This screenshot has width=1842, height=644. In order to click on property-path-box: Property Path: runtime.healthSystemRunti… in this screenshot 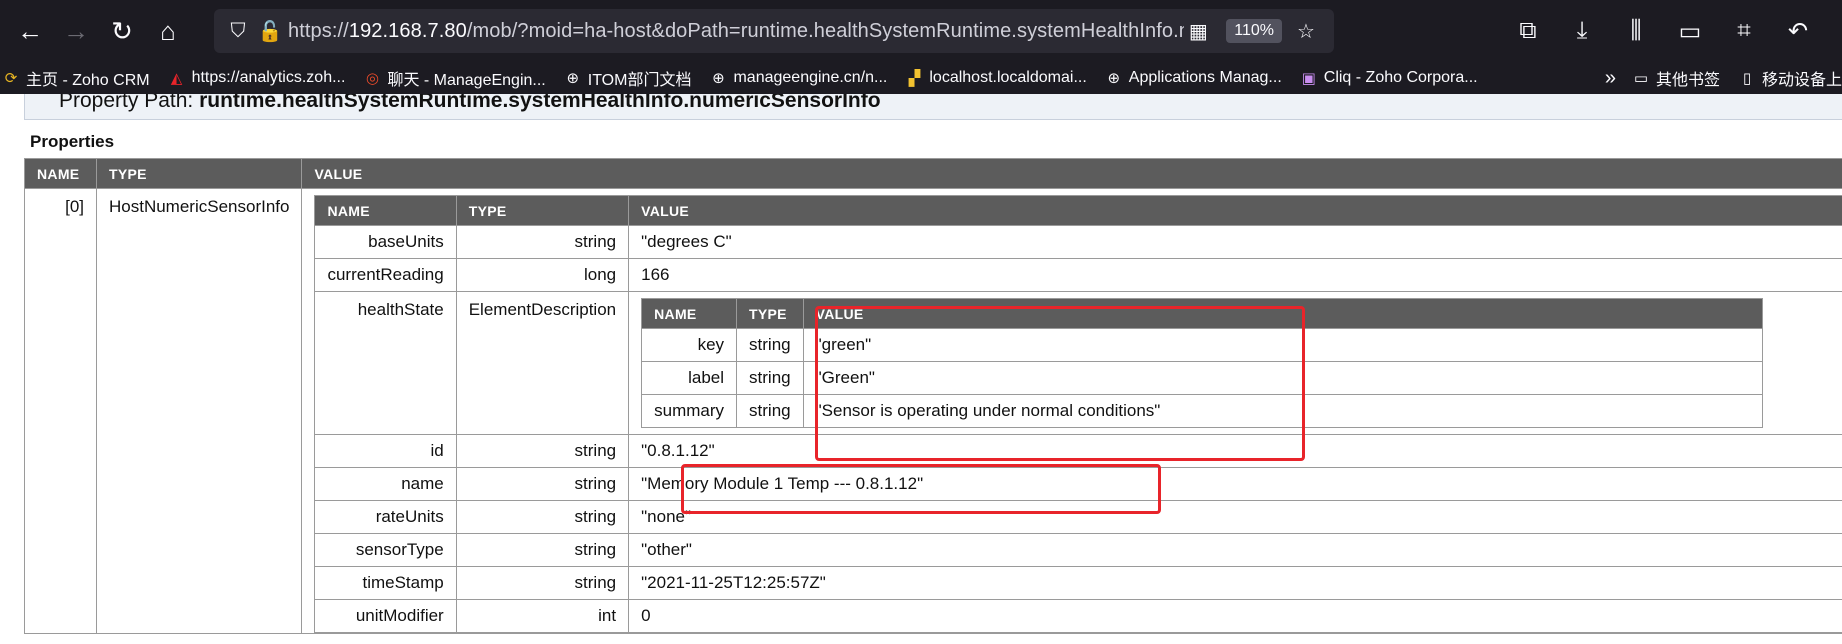, I will do `click(933, 107)`.